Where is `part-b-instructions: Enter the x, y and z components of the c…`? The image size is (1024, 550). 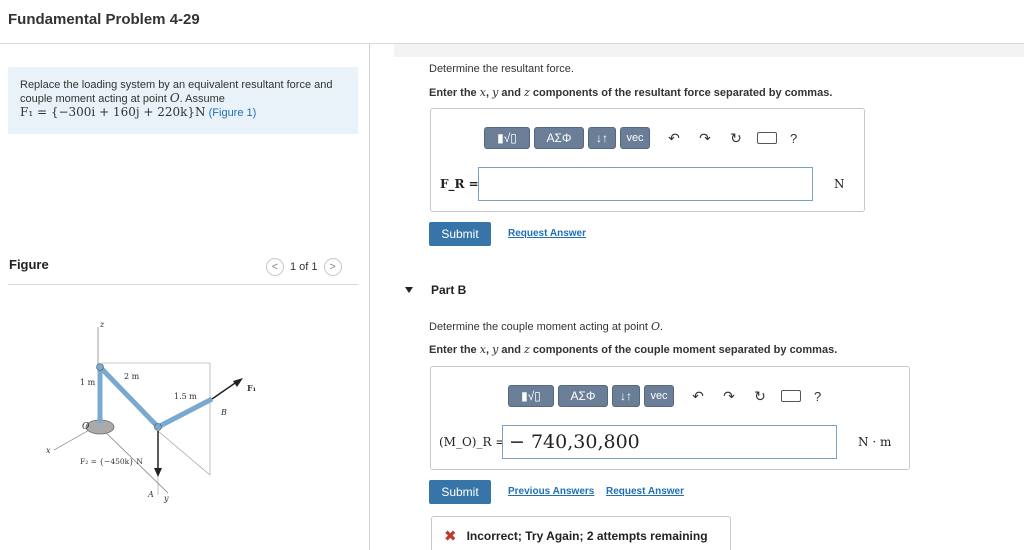
part-b-instructions: Enter the x, y and z components of the c… is located at coordinates (633, 349).